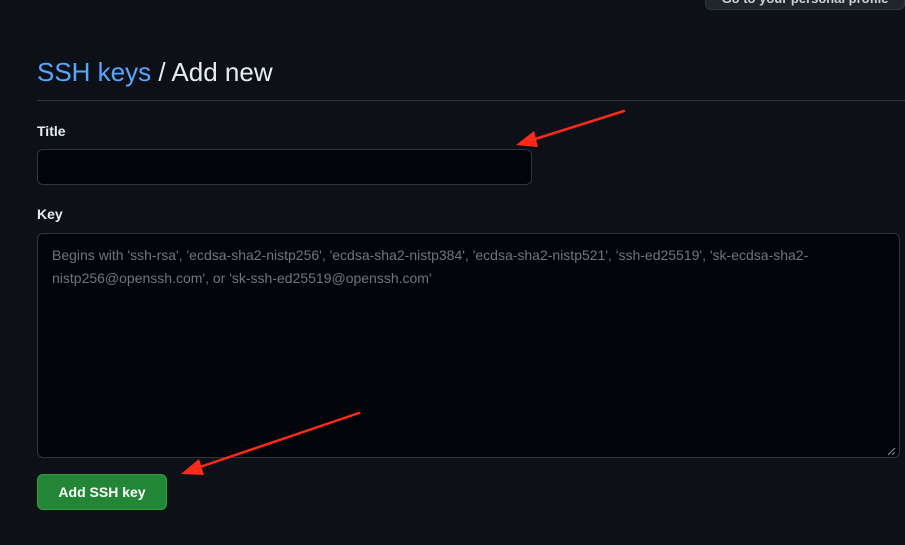 The width and height of the screenshot is (905, 545). Describe the element at coordinates (94, 72) in the screenshot. I see `breadcrumb-ssh-keys-link: SSH keys` at that location.